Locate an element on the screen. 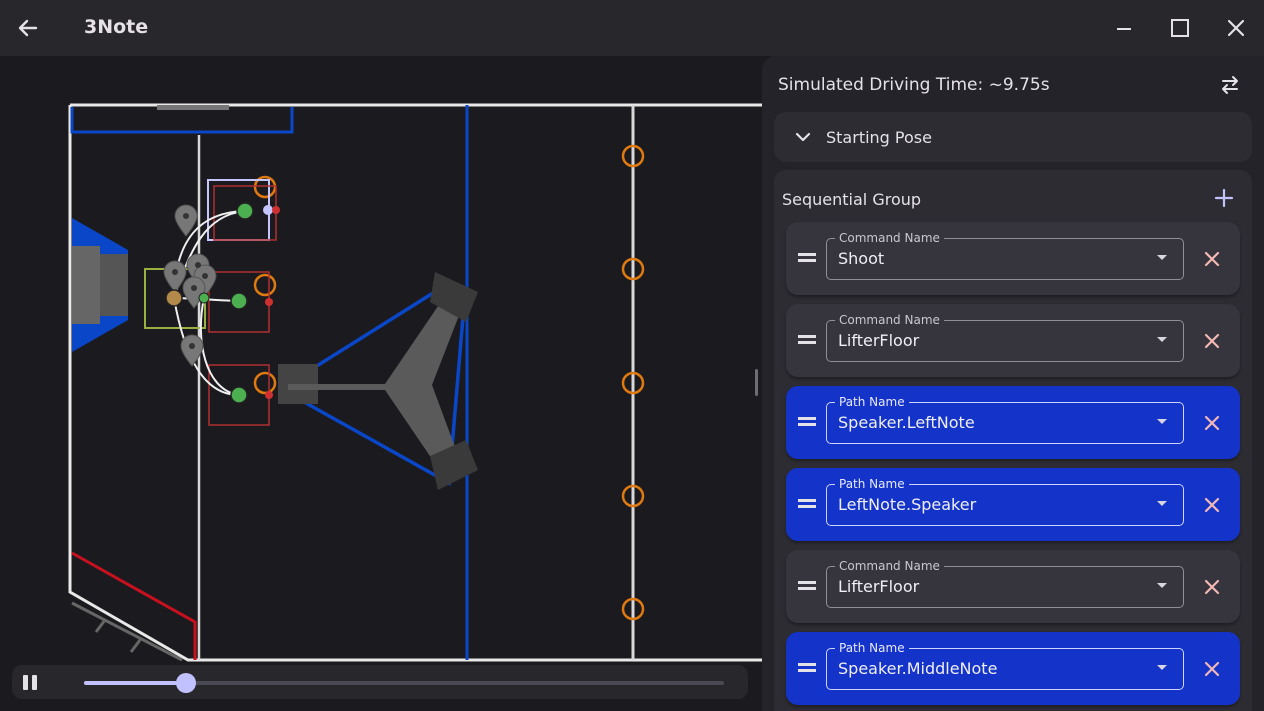 The image size is (1264, 711). path-name-dropdown: Path Name Speaker.MiddleNote is located at coordinates (1005, 665).